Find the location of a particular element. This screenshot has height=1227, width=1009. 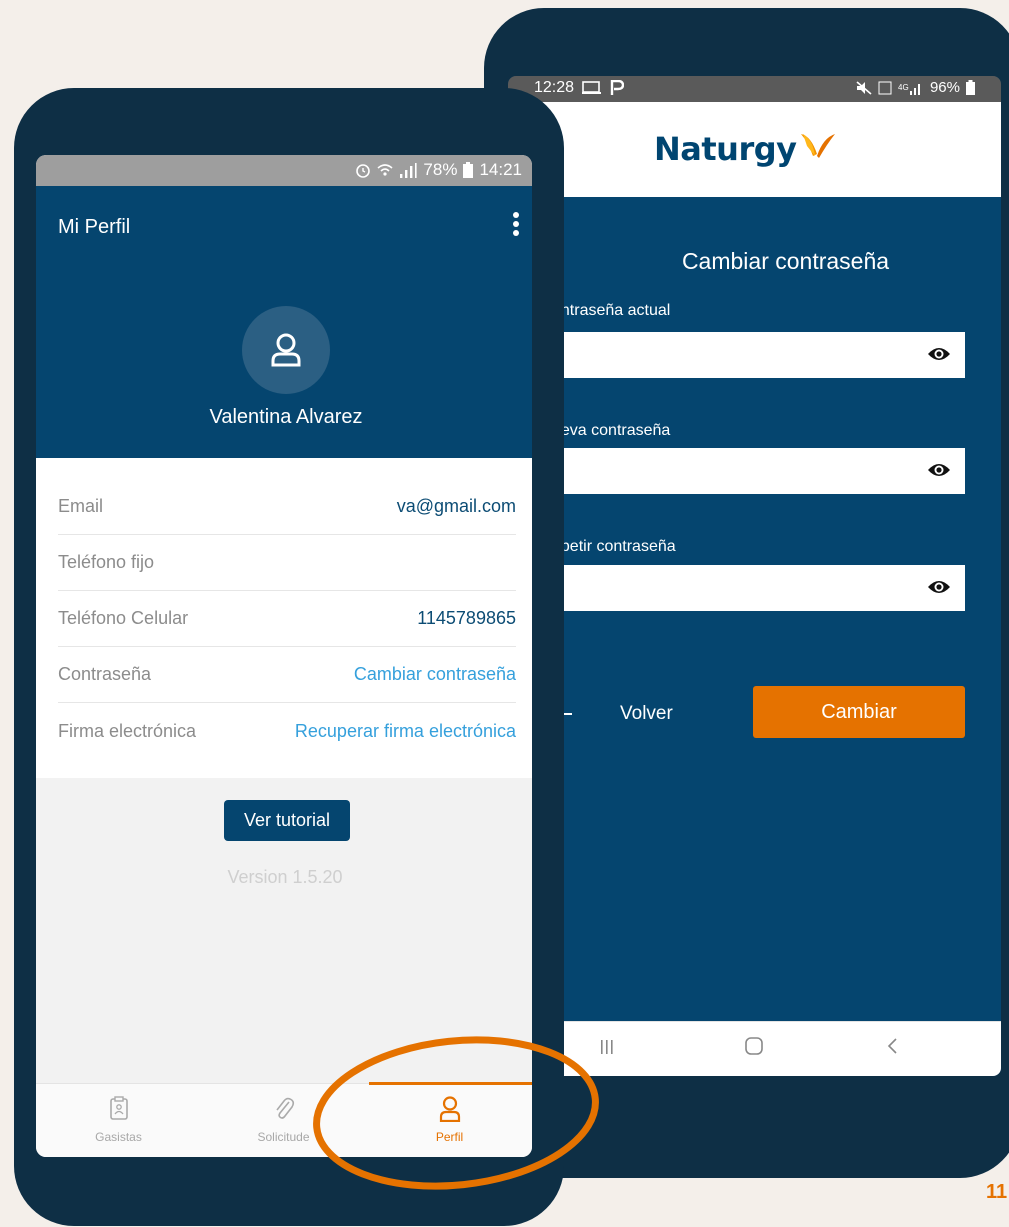

clipboard-icon is located at coordinates (118, 1108).